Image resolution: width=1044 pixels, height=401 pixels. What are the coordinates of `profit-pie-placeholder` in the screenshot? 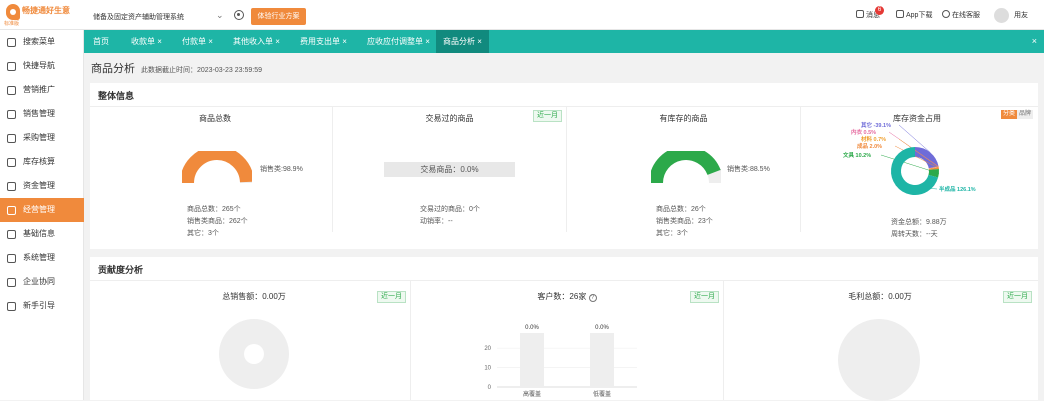 It's located at (879, 360).